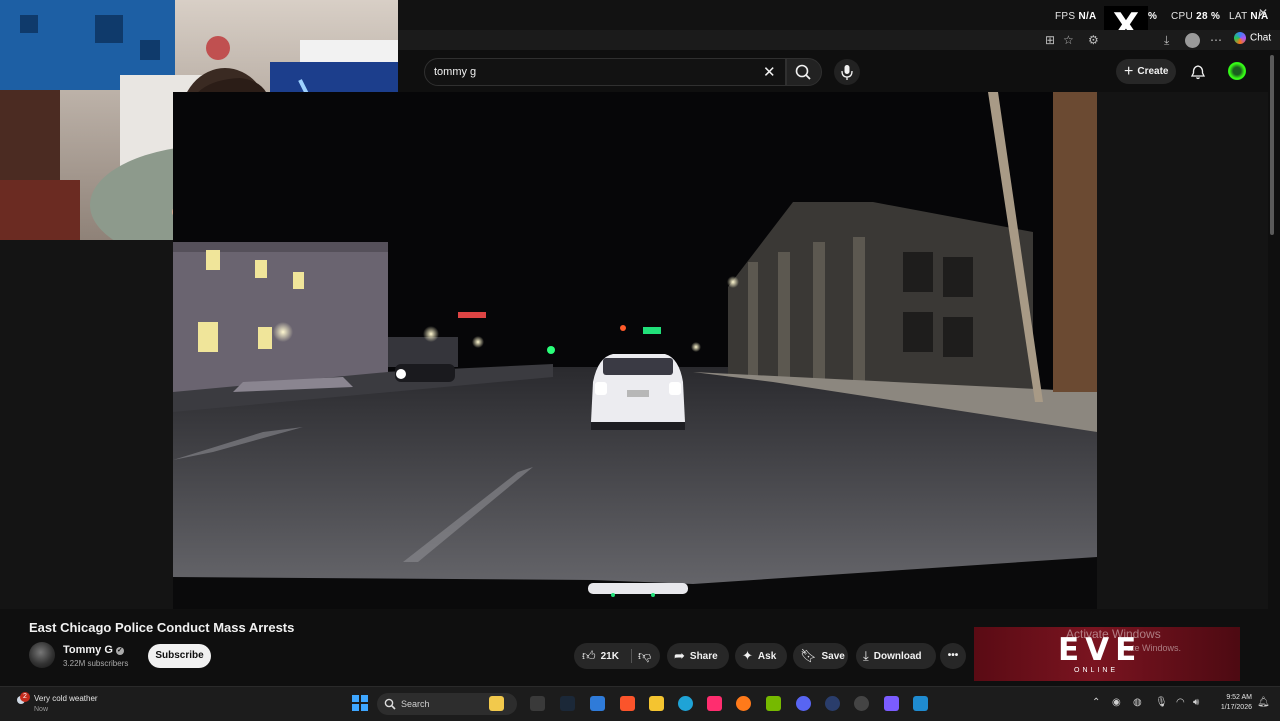 The image size is (1280, 721). I want to click on like-dislike-group: 👍︎ 21K 👎︎, so click(617, 656).